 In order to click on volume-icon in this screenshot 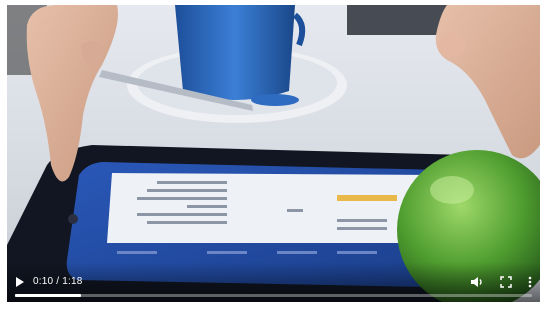, I will do `click(477, 282)`.